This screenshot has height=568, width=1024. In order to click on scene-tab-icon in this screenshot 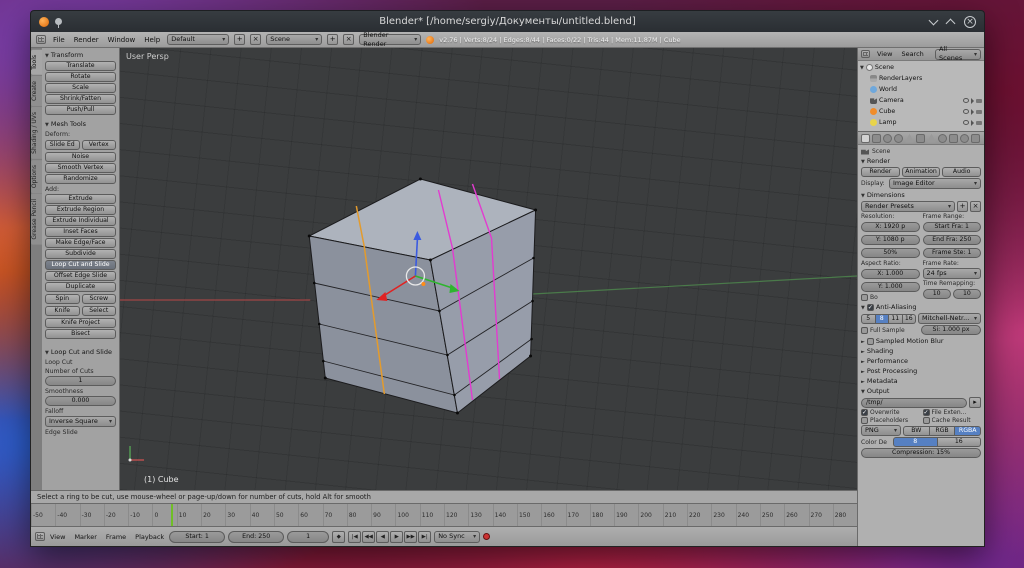, I will do `click(887, 138)`.